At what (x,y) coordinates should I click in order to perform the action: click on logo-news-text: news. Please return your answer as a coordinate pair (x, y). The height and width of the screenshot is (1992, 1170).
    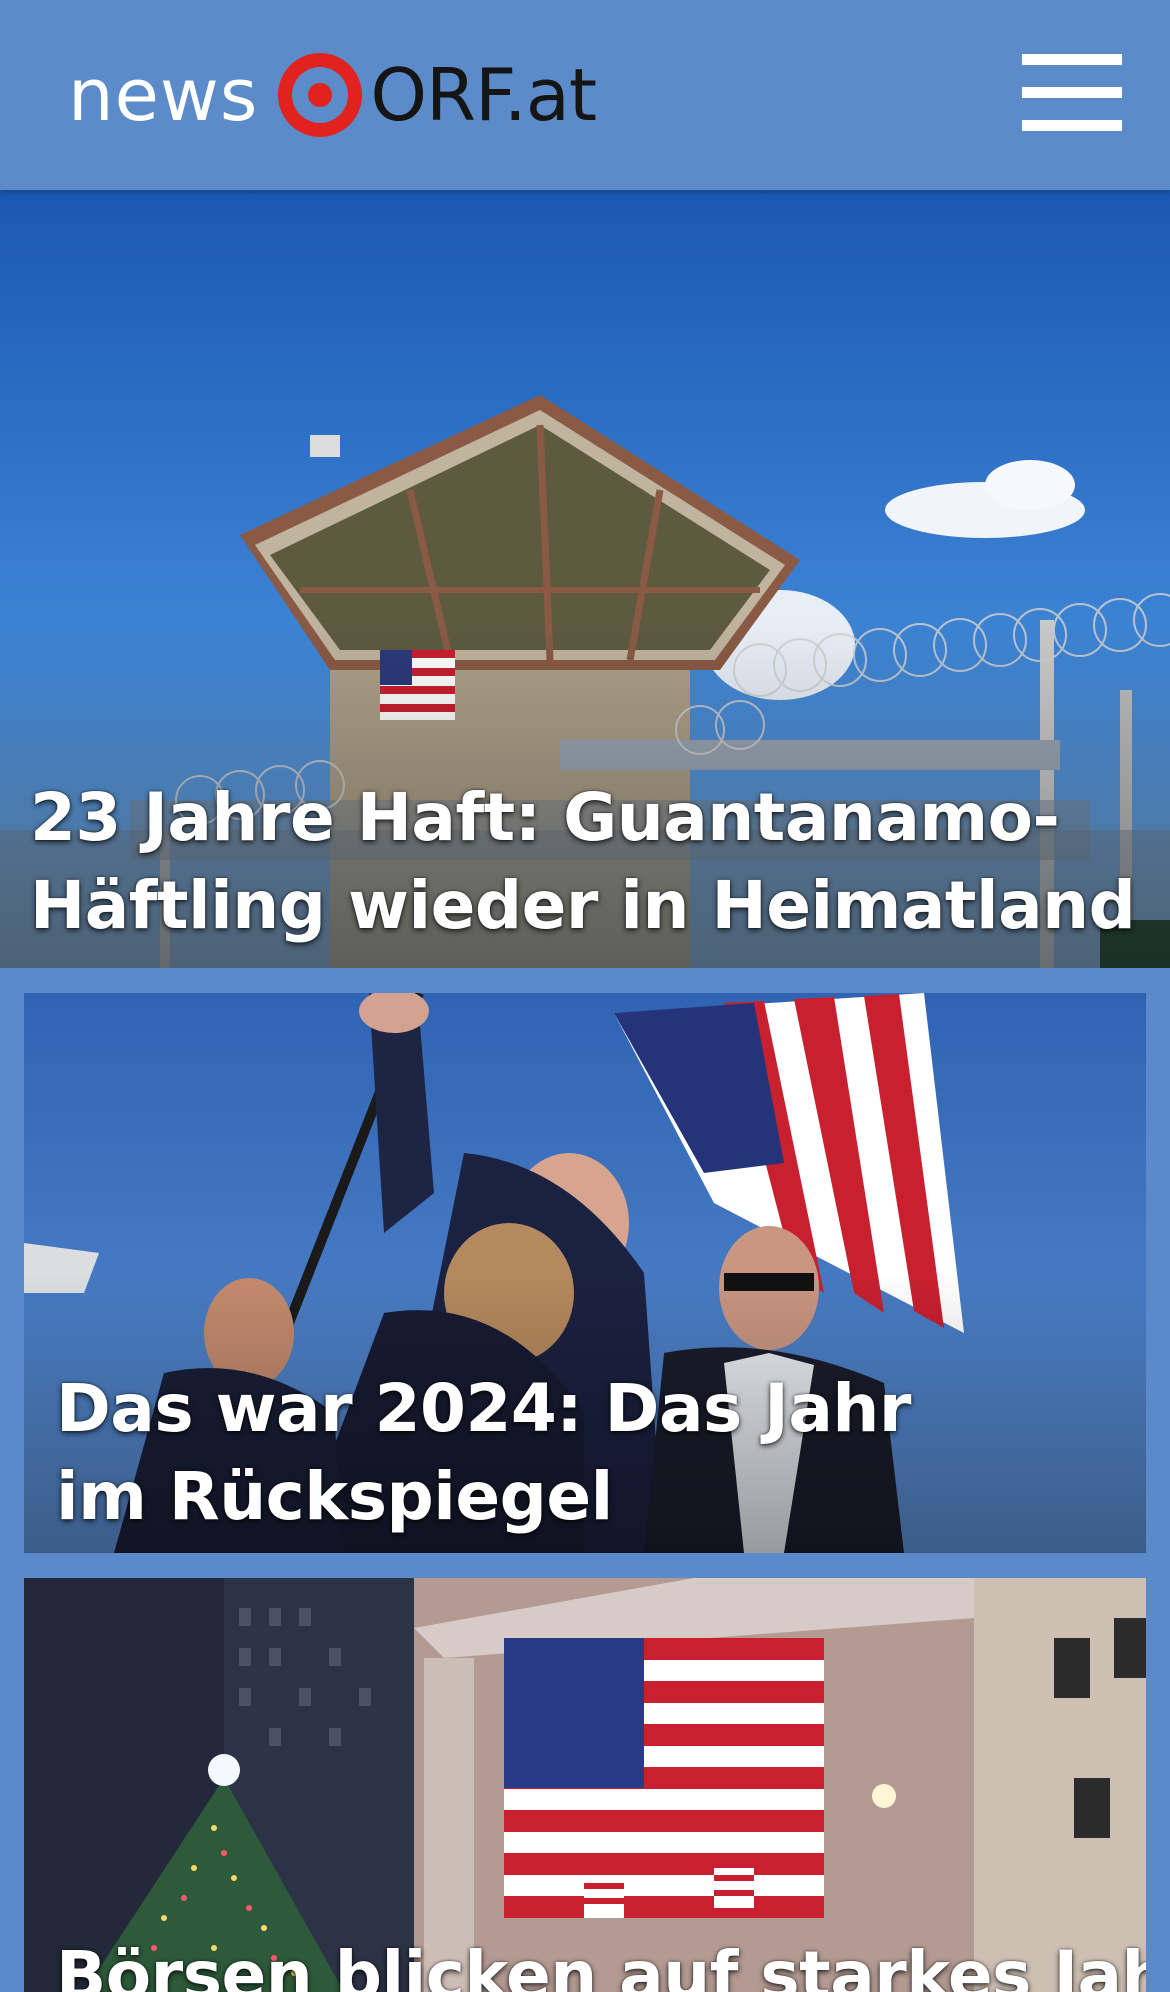
    Looking at the image, I should click on (163, 95).